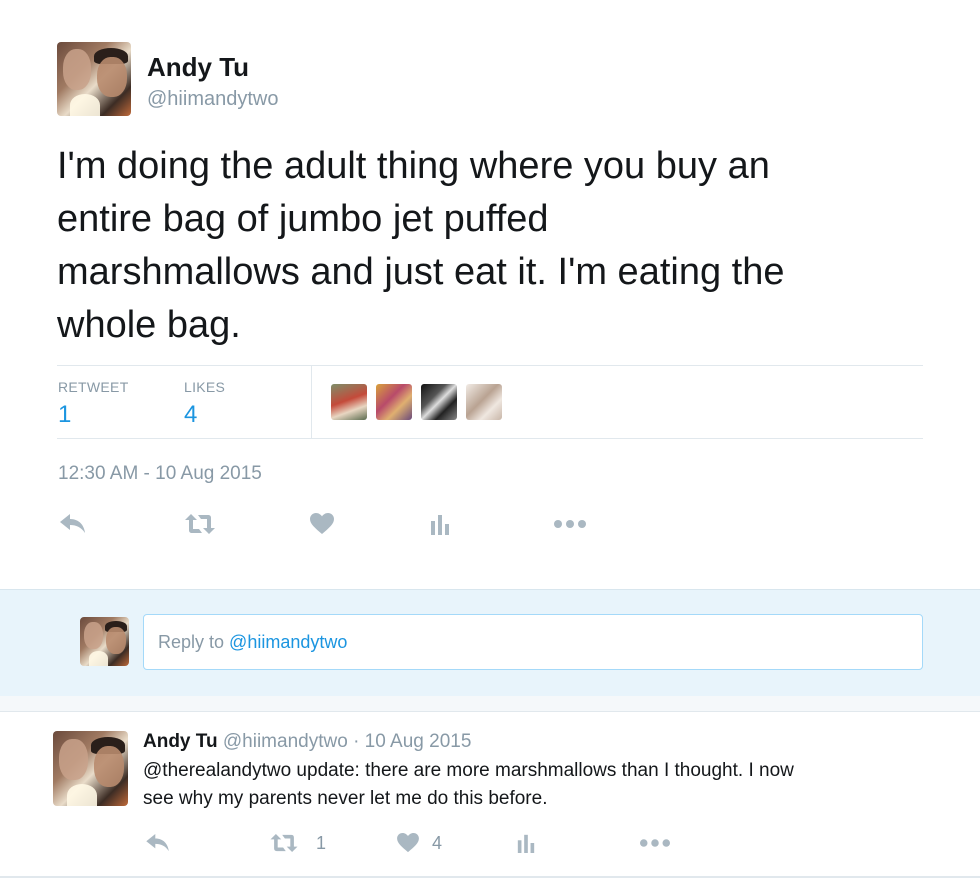  What do you see at coordinates (90, 768) in the screenshot?
I see `reply-author-avatar` at bounding box center [90, 768].